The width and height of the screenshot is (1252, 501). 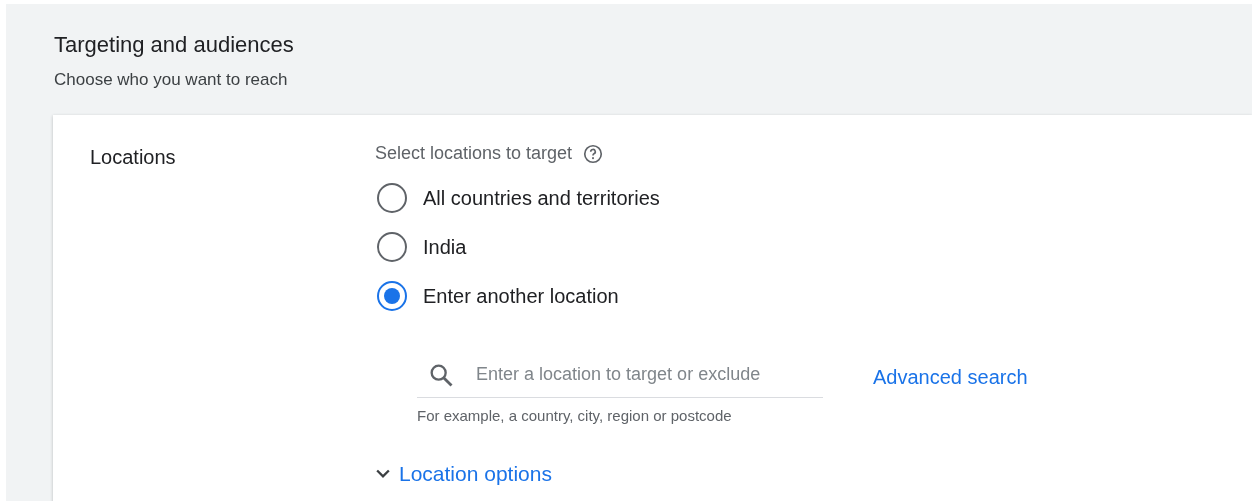 I want to click on hint-text: For example, a country, city, region or postcode, so click(x=575, y=416).